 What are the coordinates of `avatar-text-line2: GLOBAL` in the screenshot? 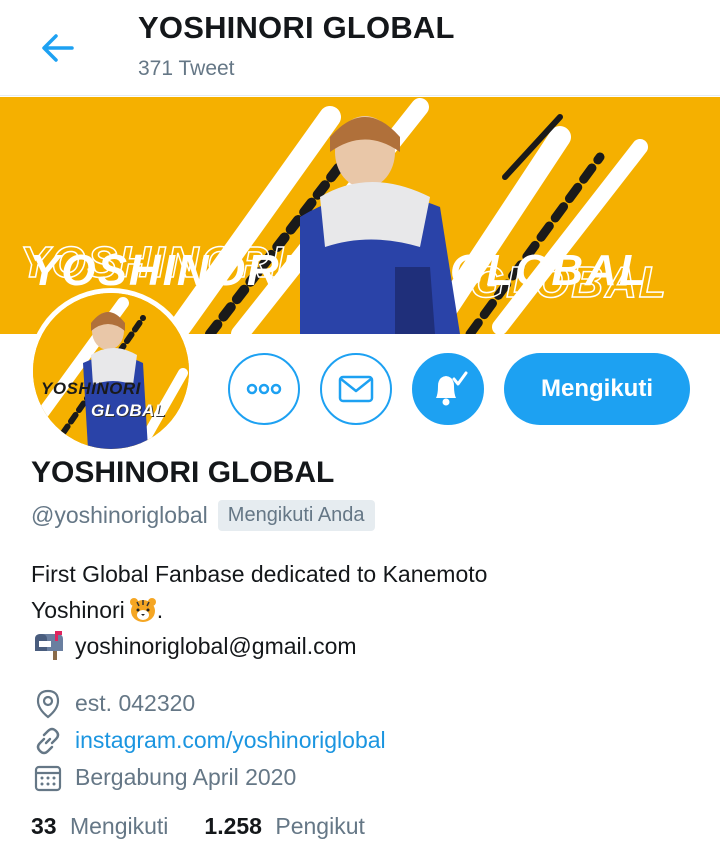 It's located at (128, 410).